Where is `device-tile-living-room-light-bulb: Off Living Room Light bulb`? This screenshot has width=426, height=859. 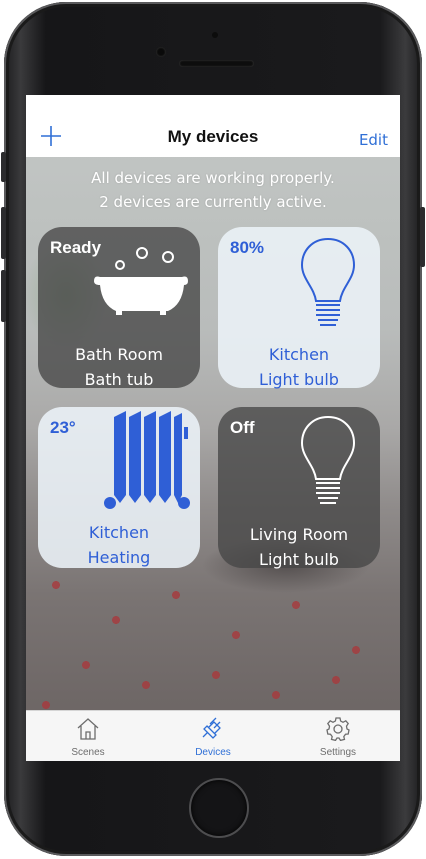 device-tile-living-room-light-bulb: Off Living Room Light bulb is located at coordinates (299, 488).